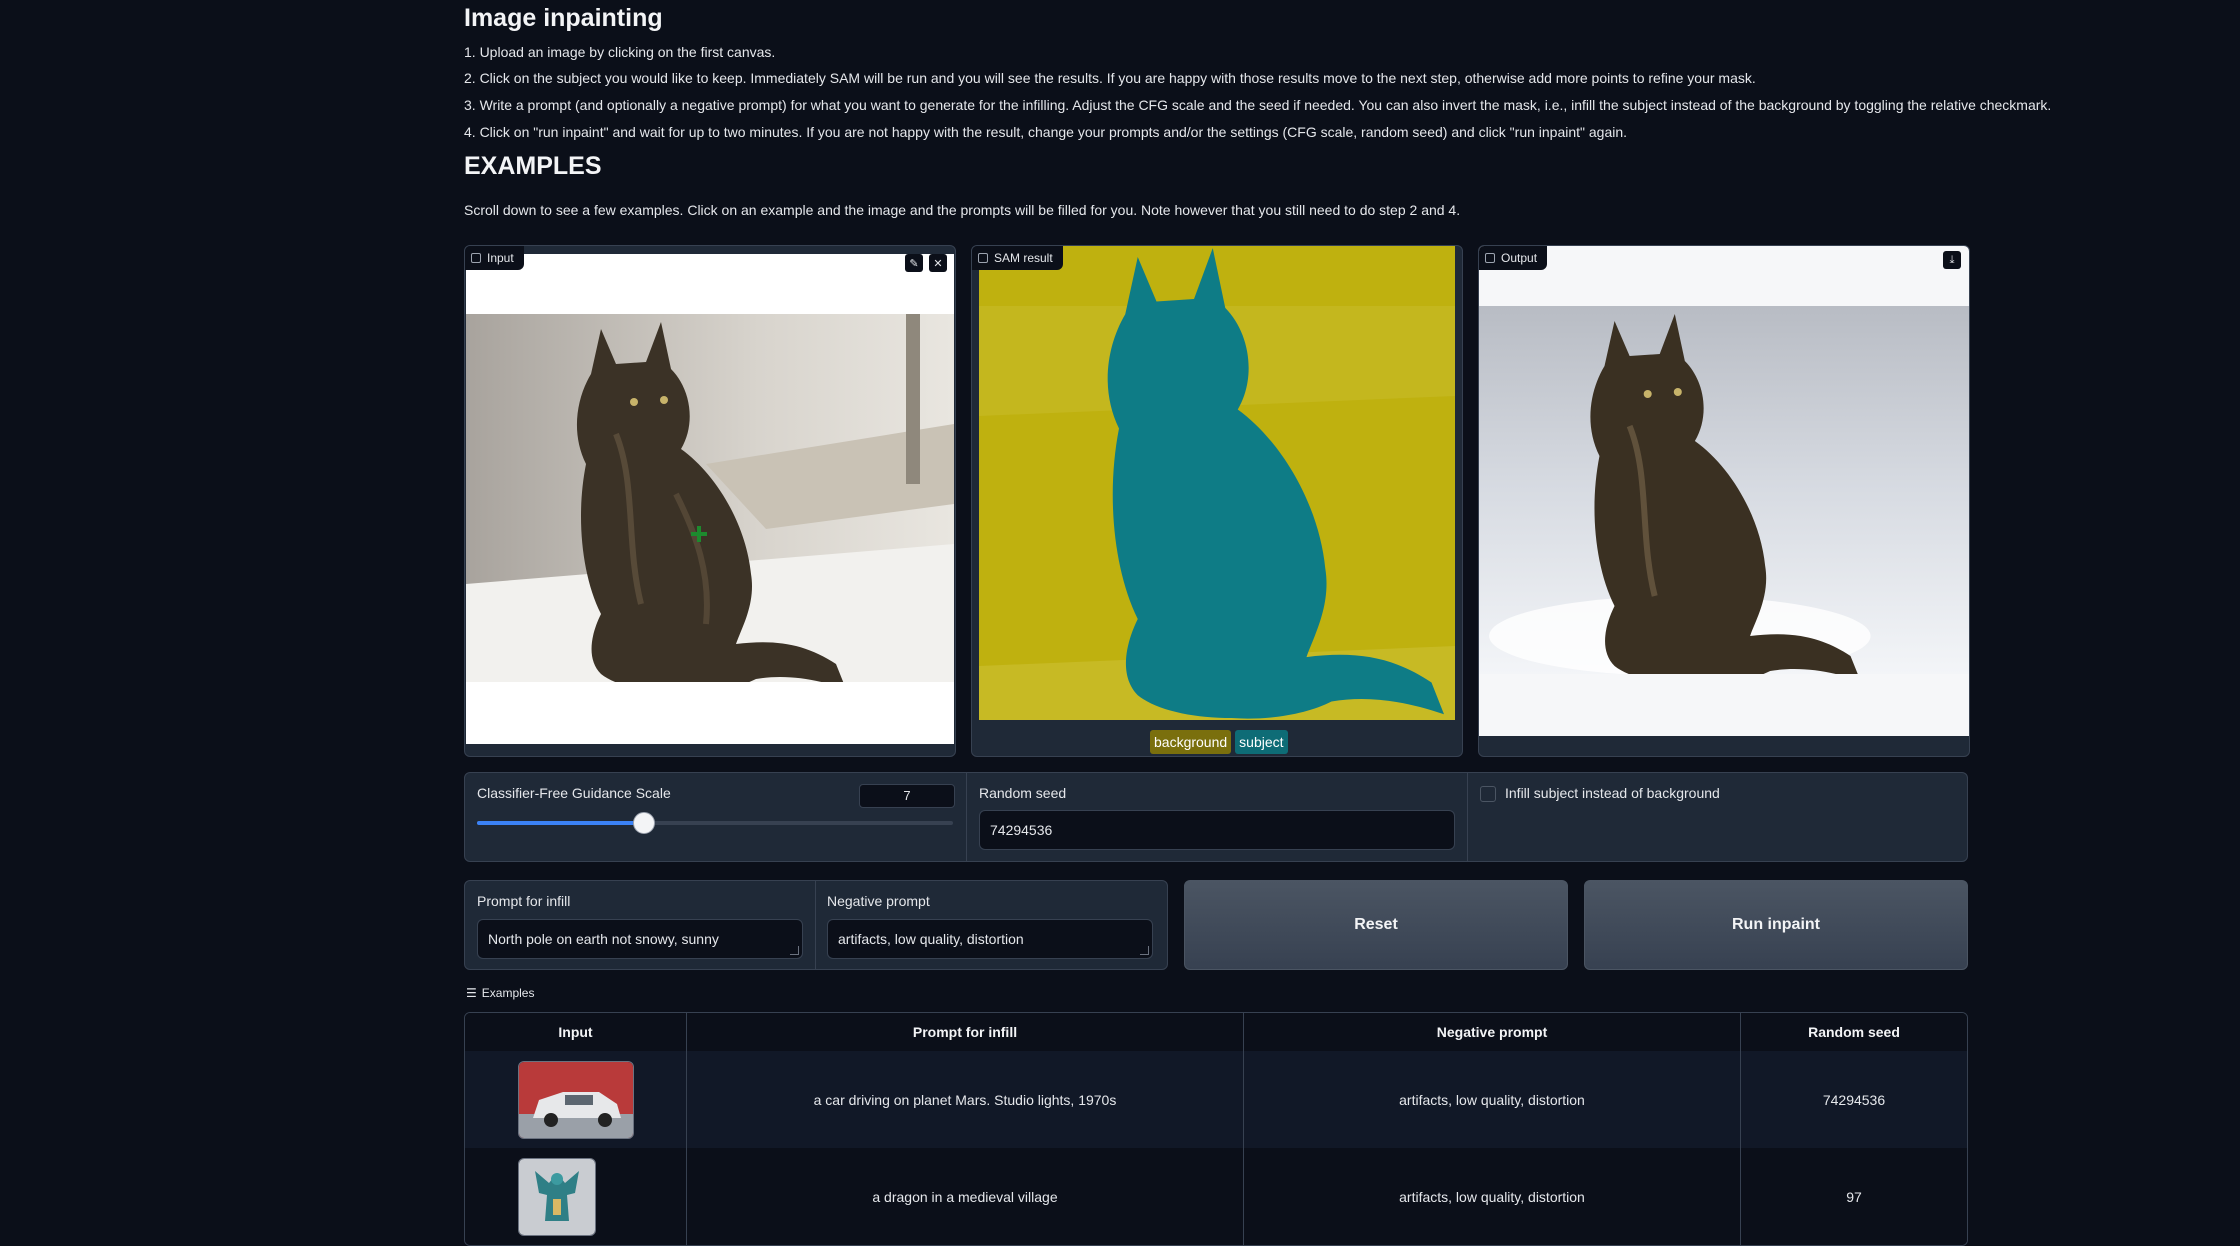 The width and height of the screenshot is (2240, 1246). I want to click on input-label-text: Input, so click(500, 258).